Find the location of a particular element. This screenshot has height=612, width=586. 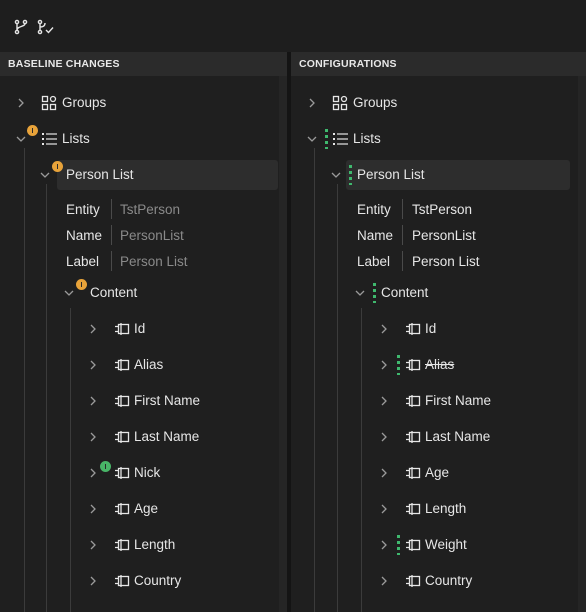

added-badge-icon is located at coordinates (105, 466).